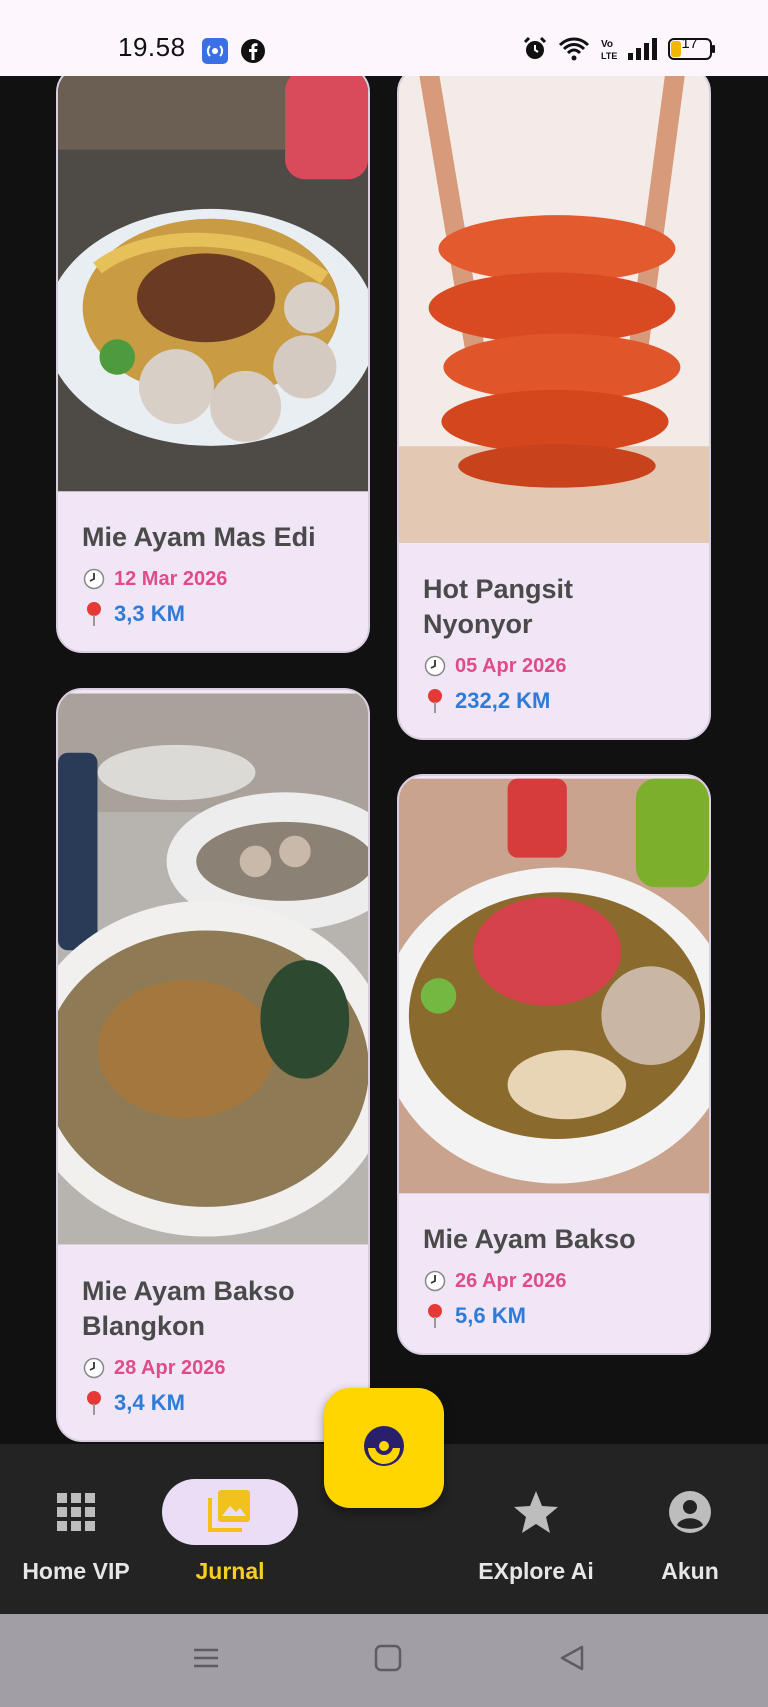 This screenshot has height=1707, width=768. What do you see at coordinates (503, 700) in the screenshot?
I see `card-distance: 232,2 KM` at bounding box center [503, 700].